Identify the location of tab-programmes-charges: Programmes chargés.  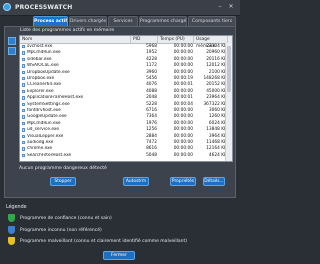
(163, 21).